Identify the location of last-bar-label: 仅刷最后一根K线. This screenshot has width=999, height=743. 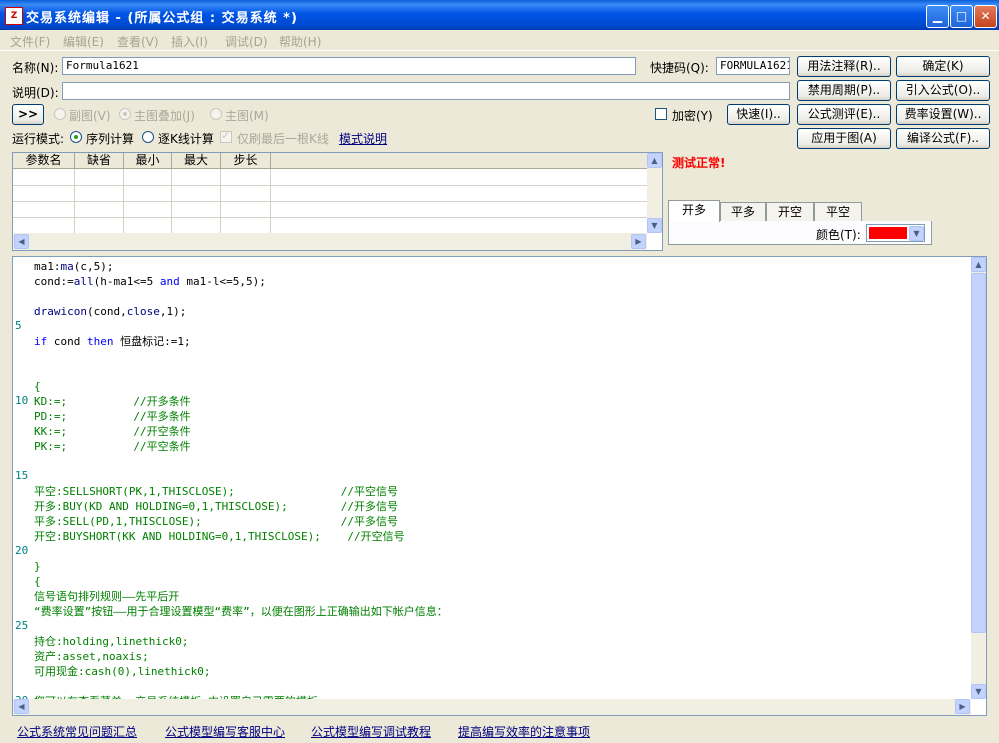
(283, 139).